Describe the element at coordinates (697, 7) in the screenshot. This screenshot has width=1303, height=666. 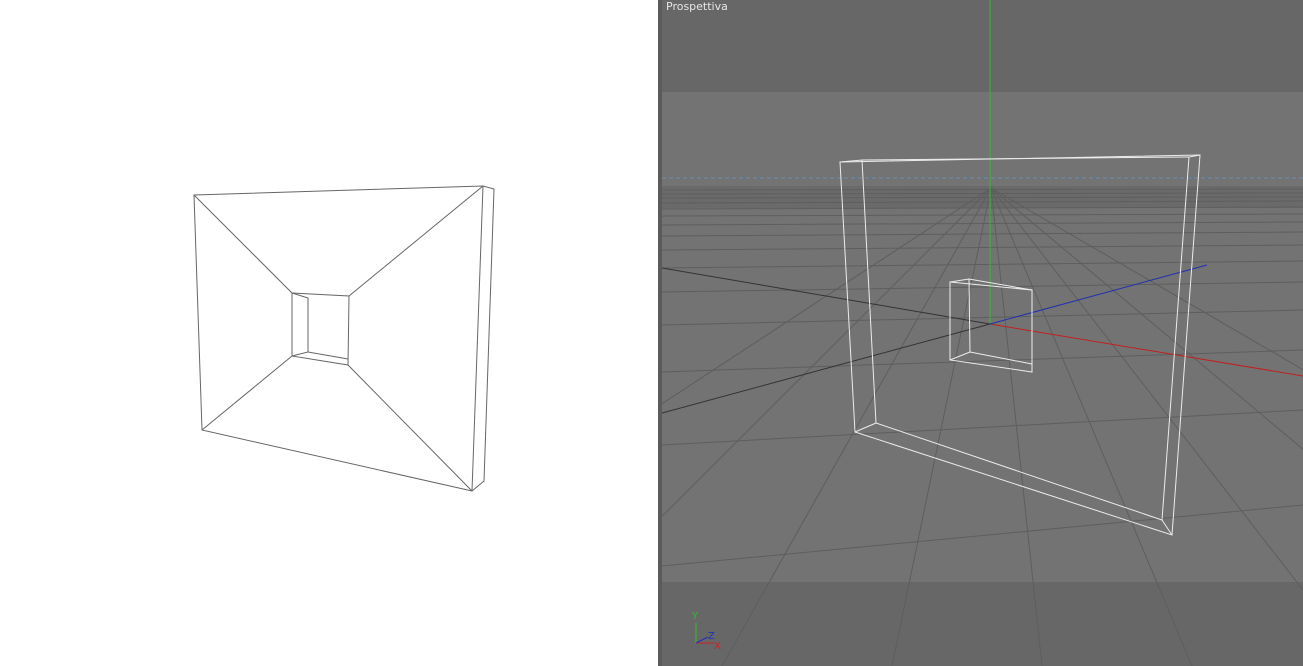
I see `viewport-title: Prospettiva` at that location.